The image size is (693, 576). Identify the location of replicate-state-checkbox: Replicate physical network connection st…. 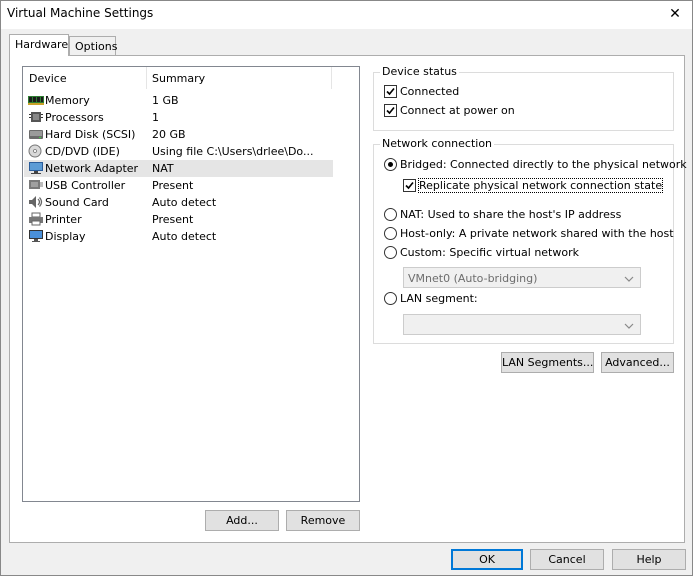
(533, 185).